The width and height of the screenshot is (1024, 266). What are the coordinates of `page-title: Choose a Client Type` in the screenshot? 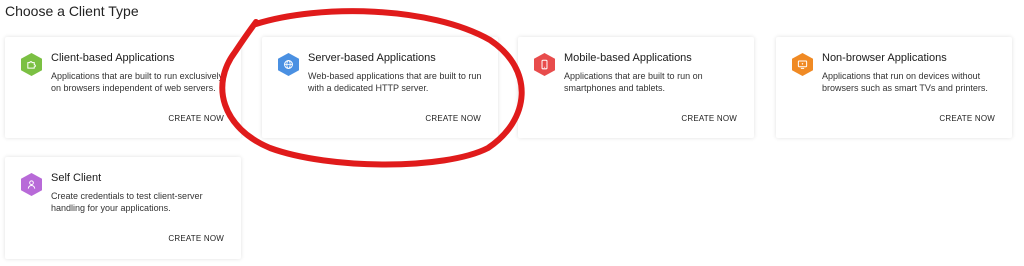 It's located at (72, 11).